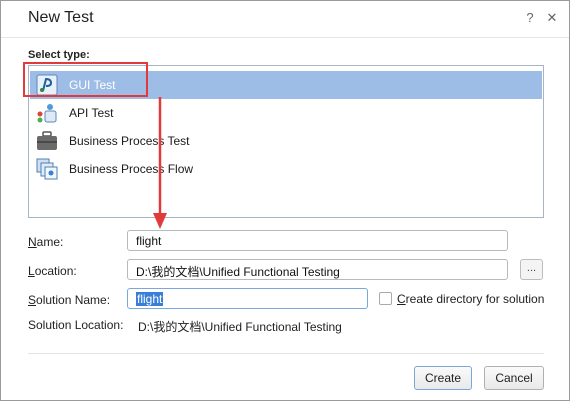  Describe the element at coordinates (150, 299) in the screenshot. I see `selected-text: flight` at that location.